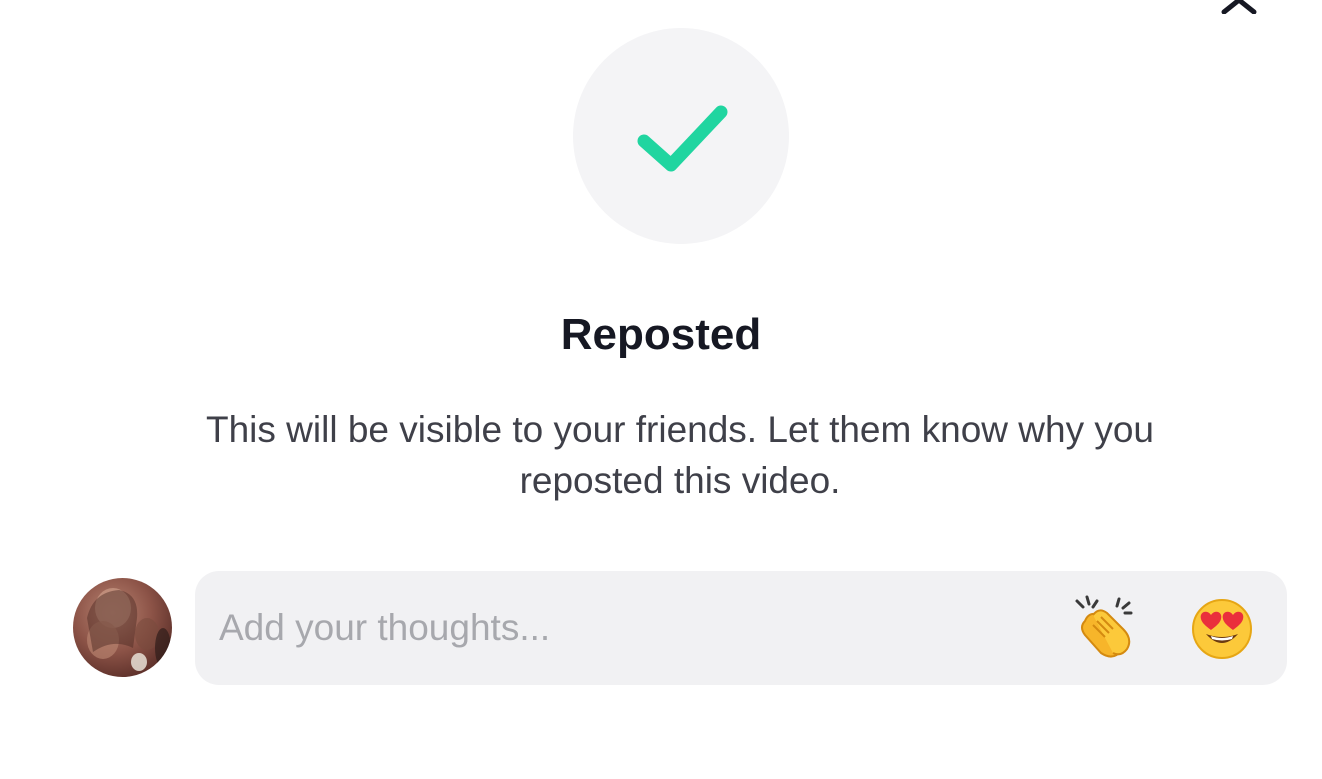 Image resolution: width=1322 pixels, height=779 pixels. I want to click on success-badge, so click(681, 136).